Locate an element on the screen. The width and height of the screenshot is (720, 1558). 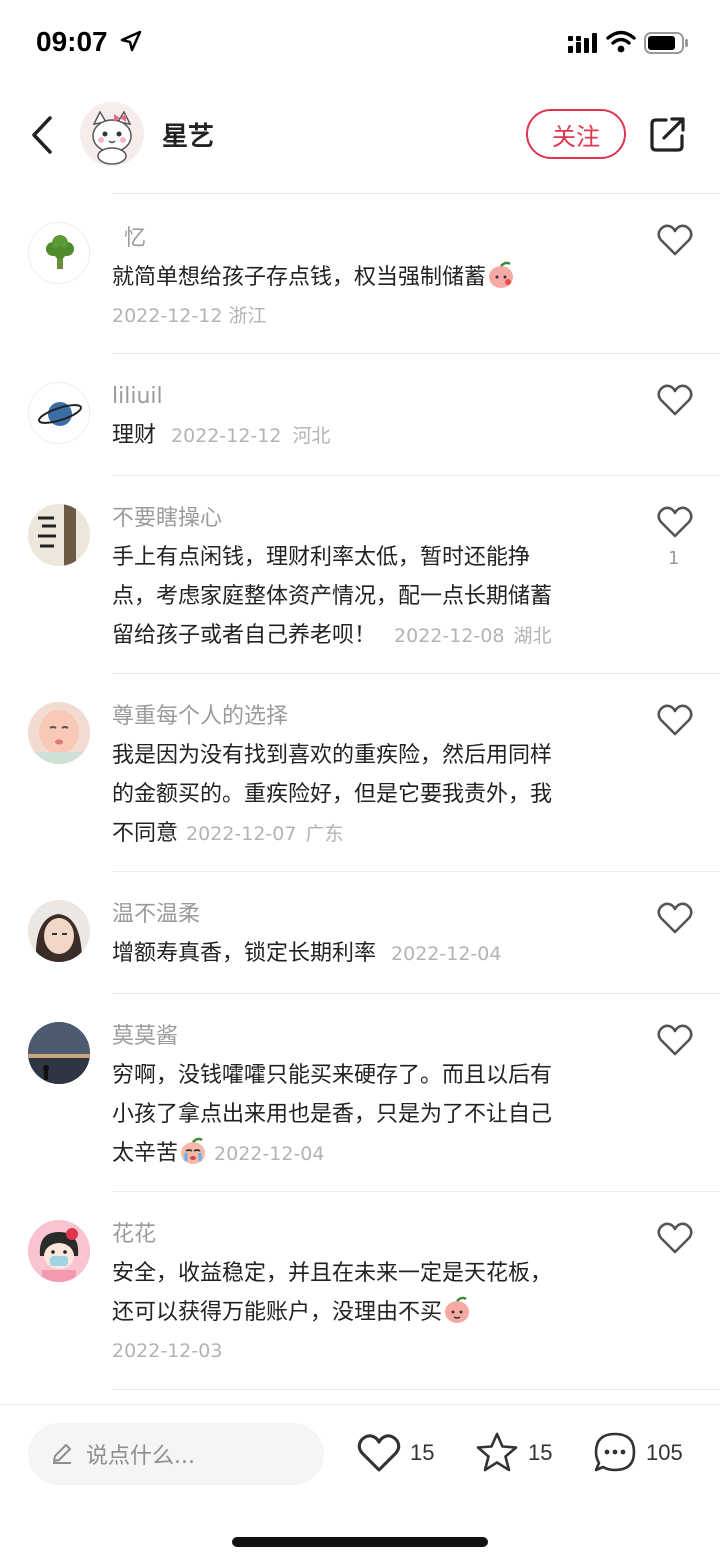
comment-text-line: 的金额买的。重疾险好，但是它要我责外，我 is located at coordinates (332, 794).